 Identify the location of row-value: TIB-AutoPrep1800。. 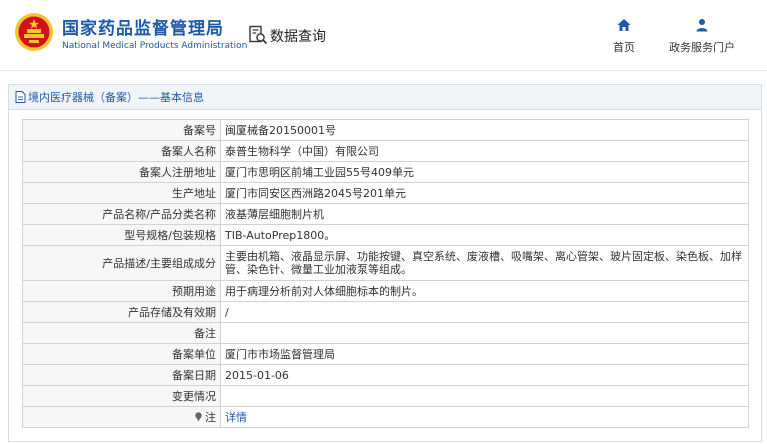
(484, 235).